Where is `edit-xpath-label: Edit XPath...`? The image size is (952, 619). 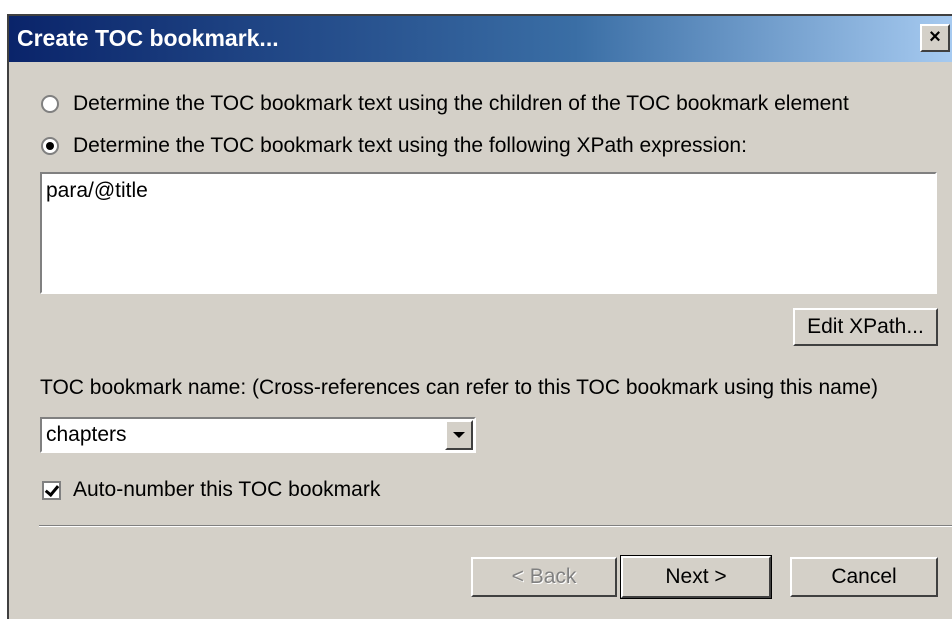
edit-xpath-label: Edit XPath... is located at coordinates (865, 326).